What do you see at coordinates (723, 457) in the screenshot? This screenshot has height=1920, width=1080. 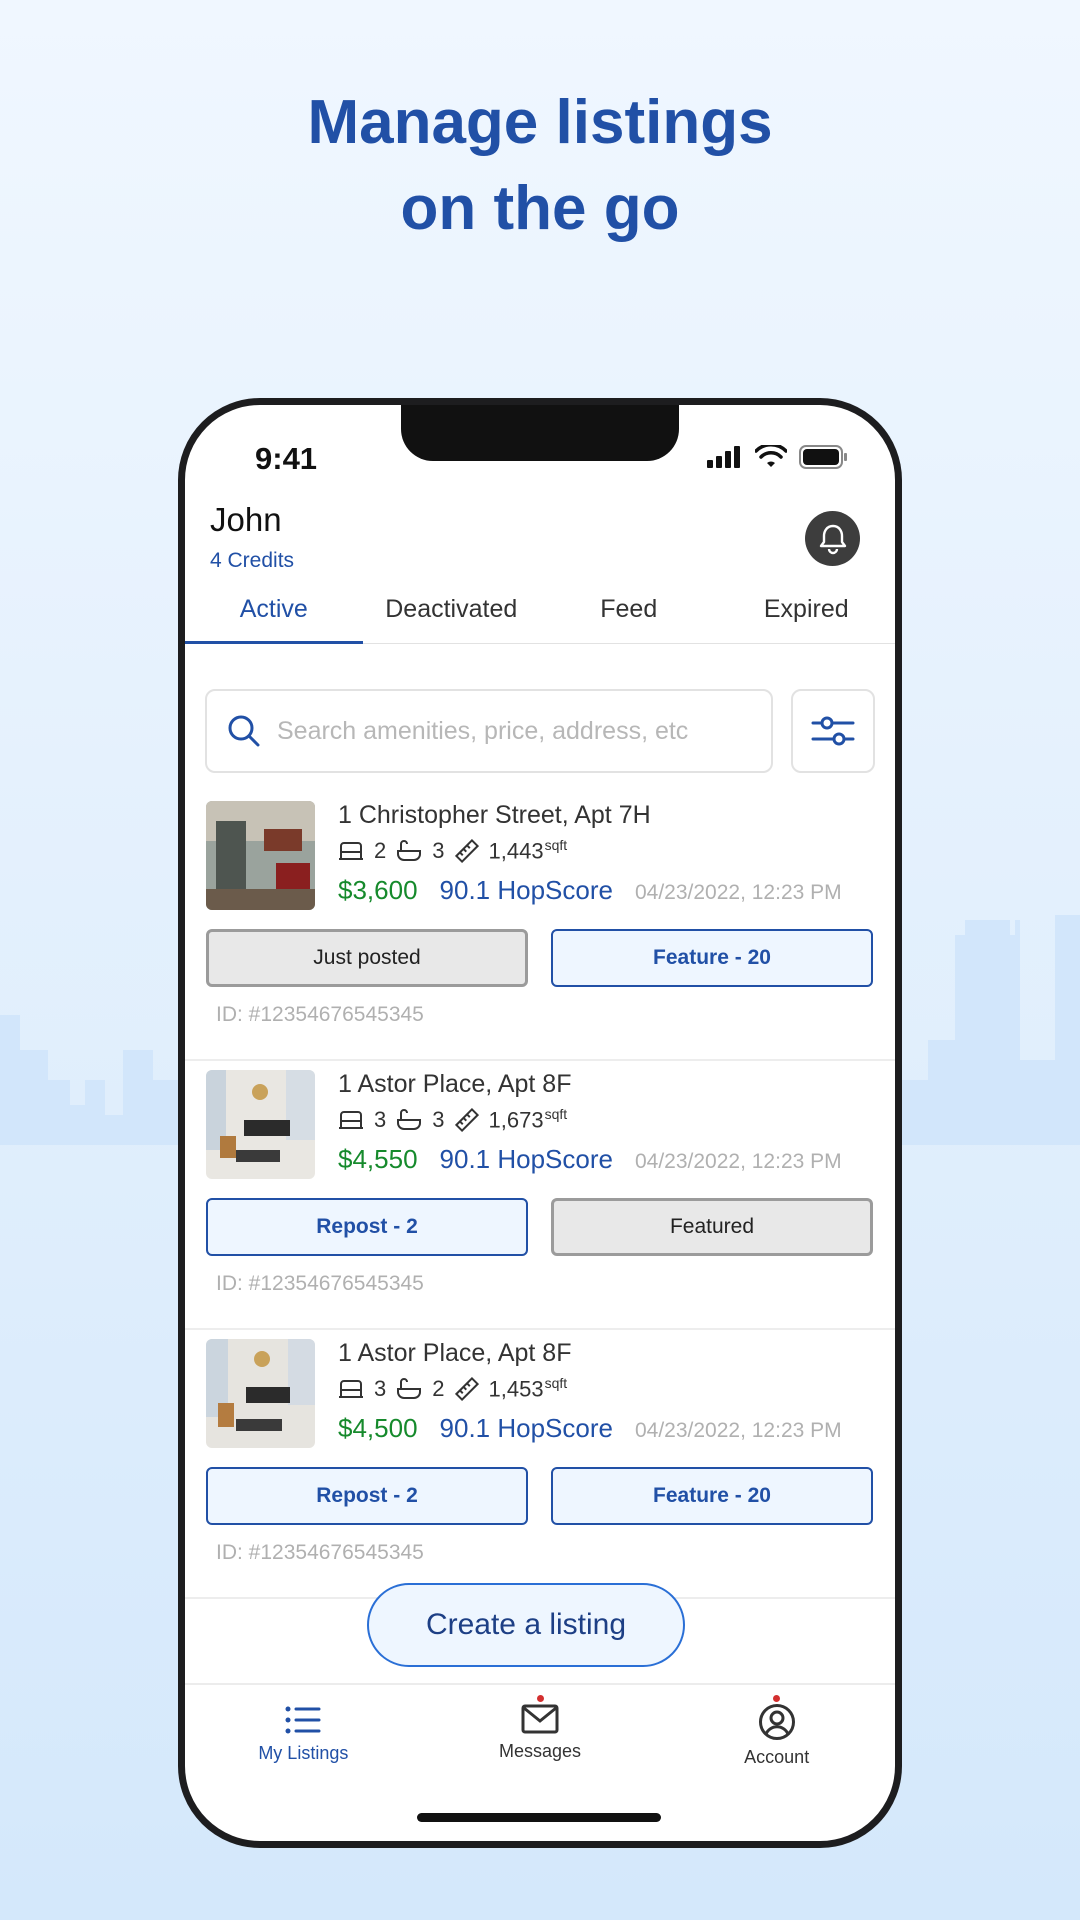 I see `signal-icon` at bounding box center [723, 457].